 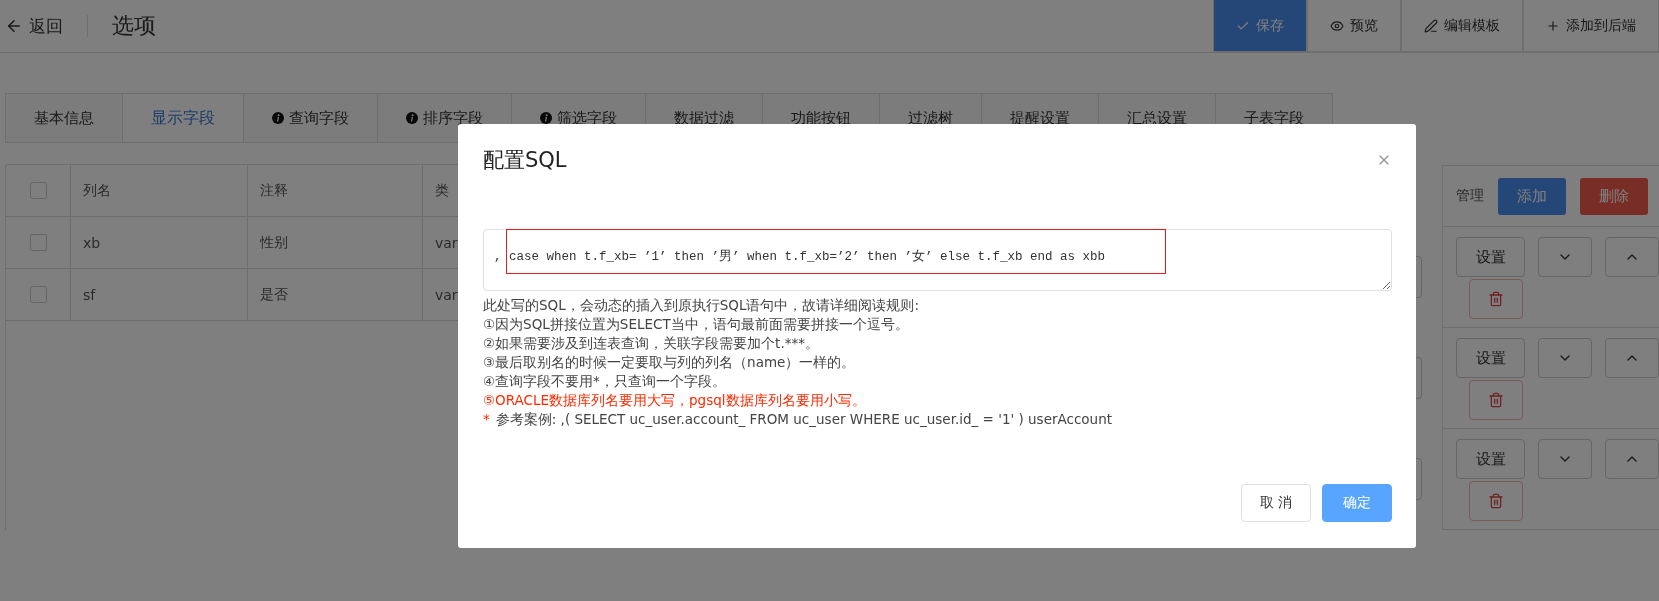 What do you see at coordinates (159, 190) in the screenshot?
I see `column-header: 列名` at bounding box center [159, 190].